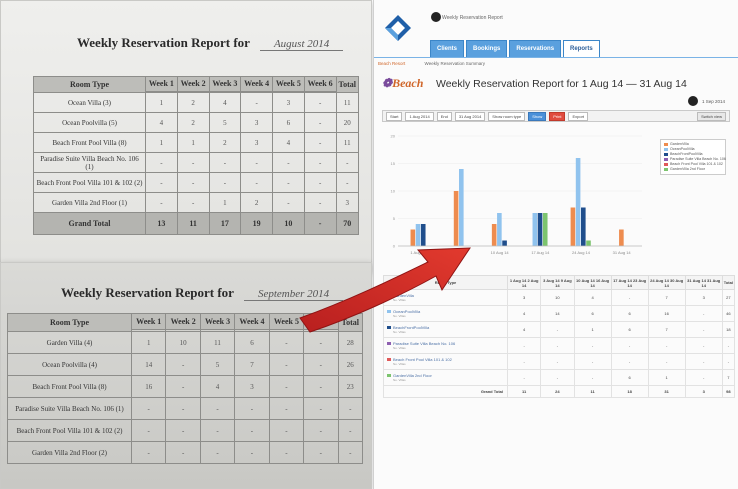 This screenshot has height=489, width=738. I want to click on value-cell: 46, so click(728, 313).